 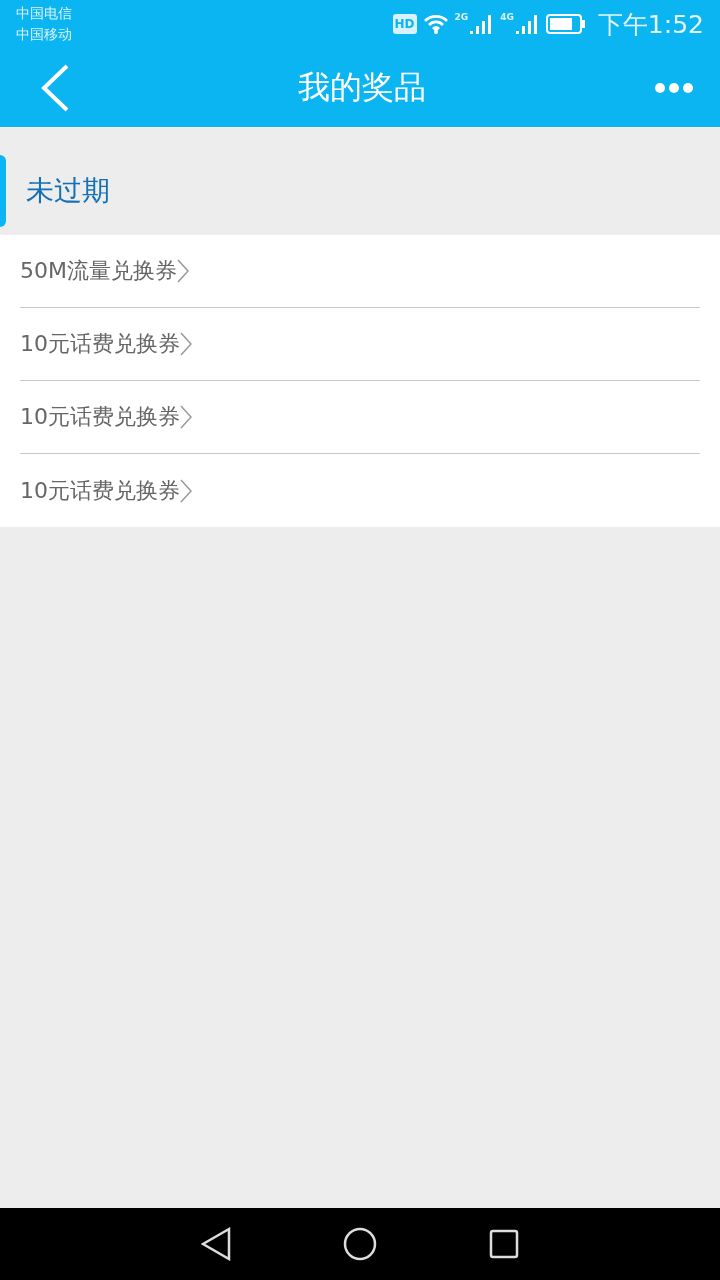 What do you see at coordinates (44, 34) in the screenshot?
I see `carrier-name: 中国移动` at bounding box center [44, 34].